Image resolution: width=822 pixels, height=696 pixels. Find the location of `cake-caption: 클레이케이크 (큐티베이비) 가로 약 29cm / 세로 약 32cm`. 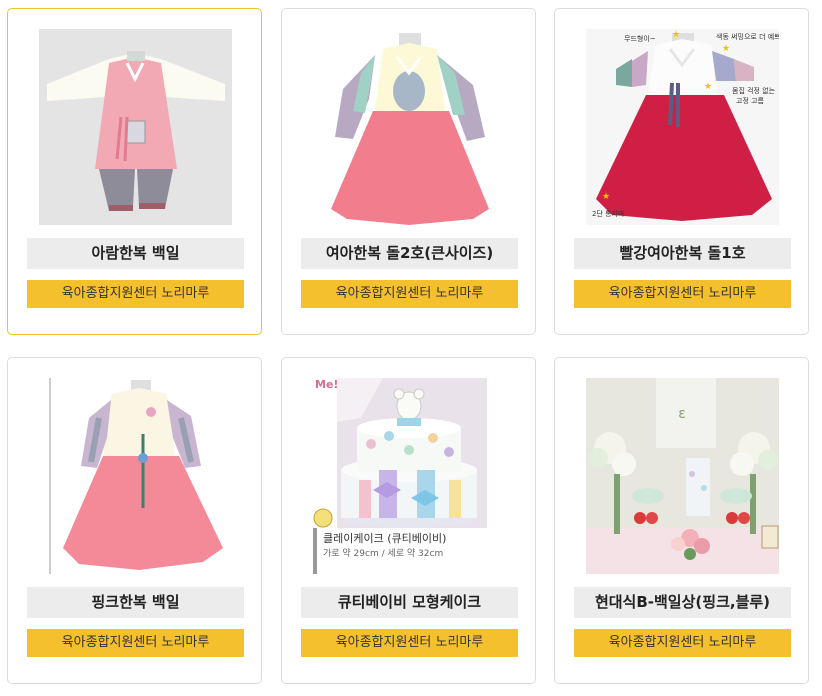

cake-caption: 클레이케이크 (큐티베이비) 가로 약 29cm / 세로 약 32cm is located at coordinates (387, 551).